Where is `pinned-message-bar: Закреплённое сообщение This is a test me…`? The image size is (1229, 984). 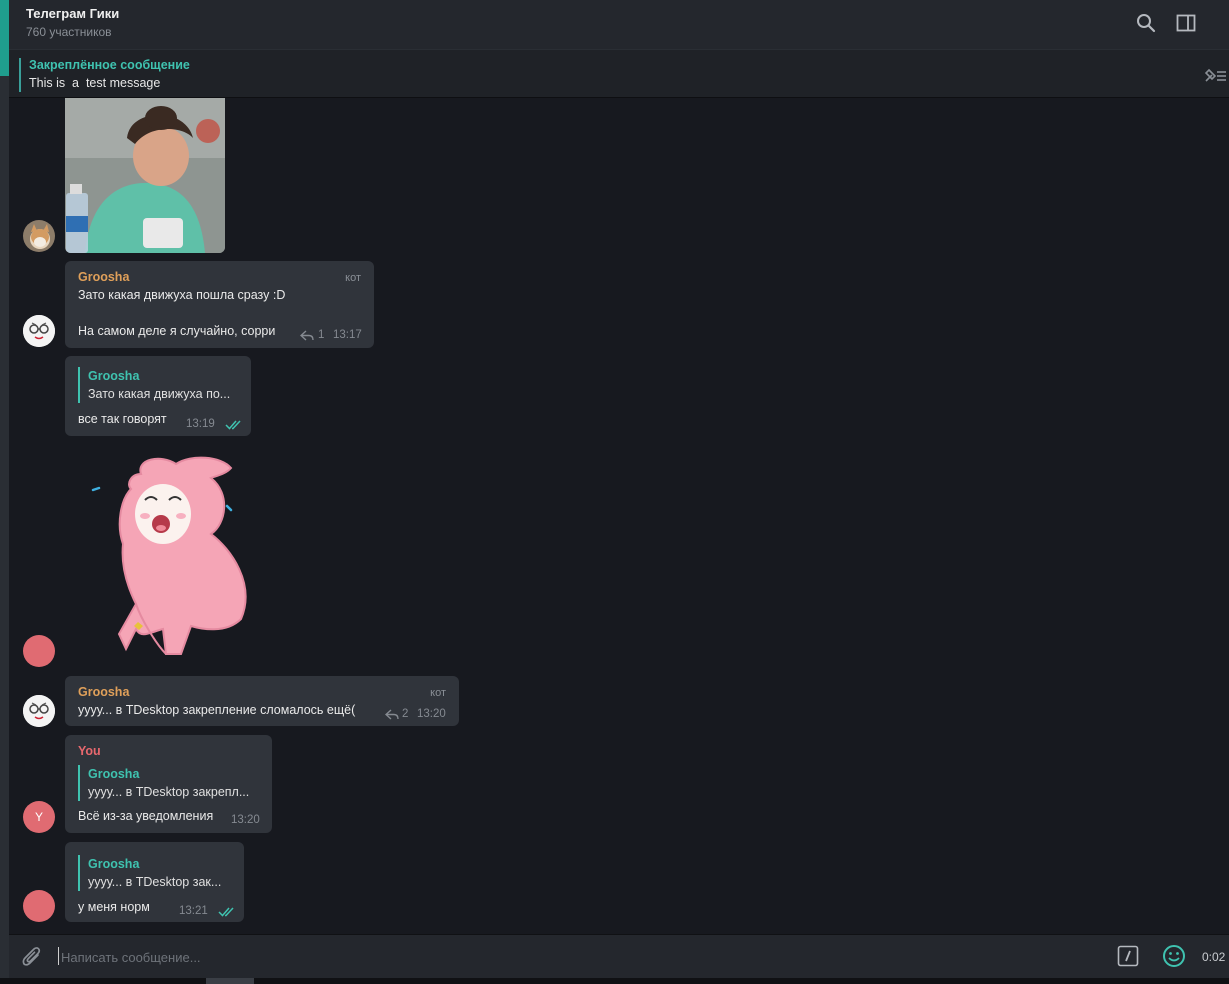 pinned-message-bar: Закреплённое сообщение This is a test me… is located at coordinates (619, 73).